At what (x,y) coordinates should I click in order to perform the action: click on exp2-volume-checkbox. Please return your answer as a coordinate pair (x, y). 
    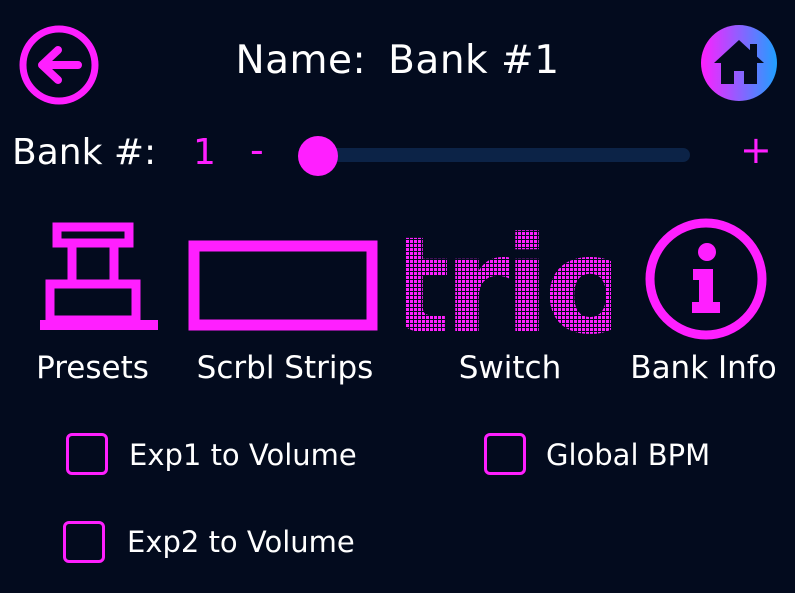
    Looking at the image, I should click on (84, 542).